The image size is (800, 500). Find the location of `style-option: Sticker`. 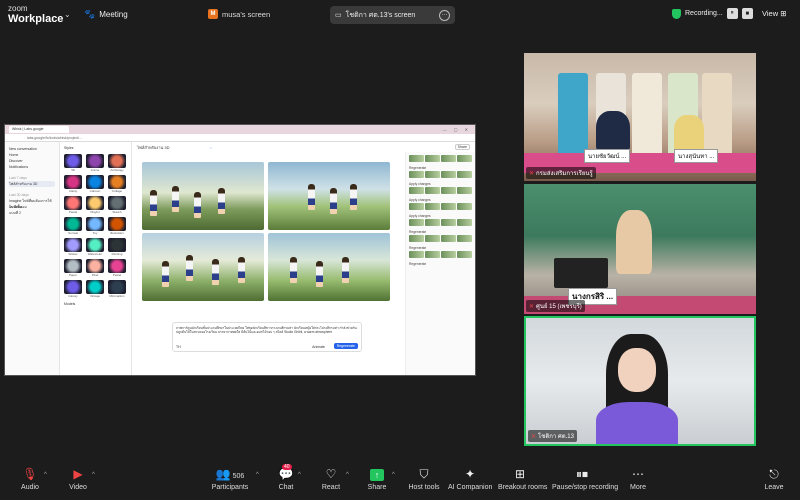

style-option: Sticker is located at coordinates (73, 247).